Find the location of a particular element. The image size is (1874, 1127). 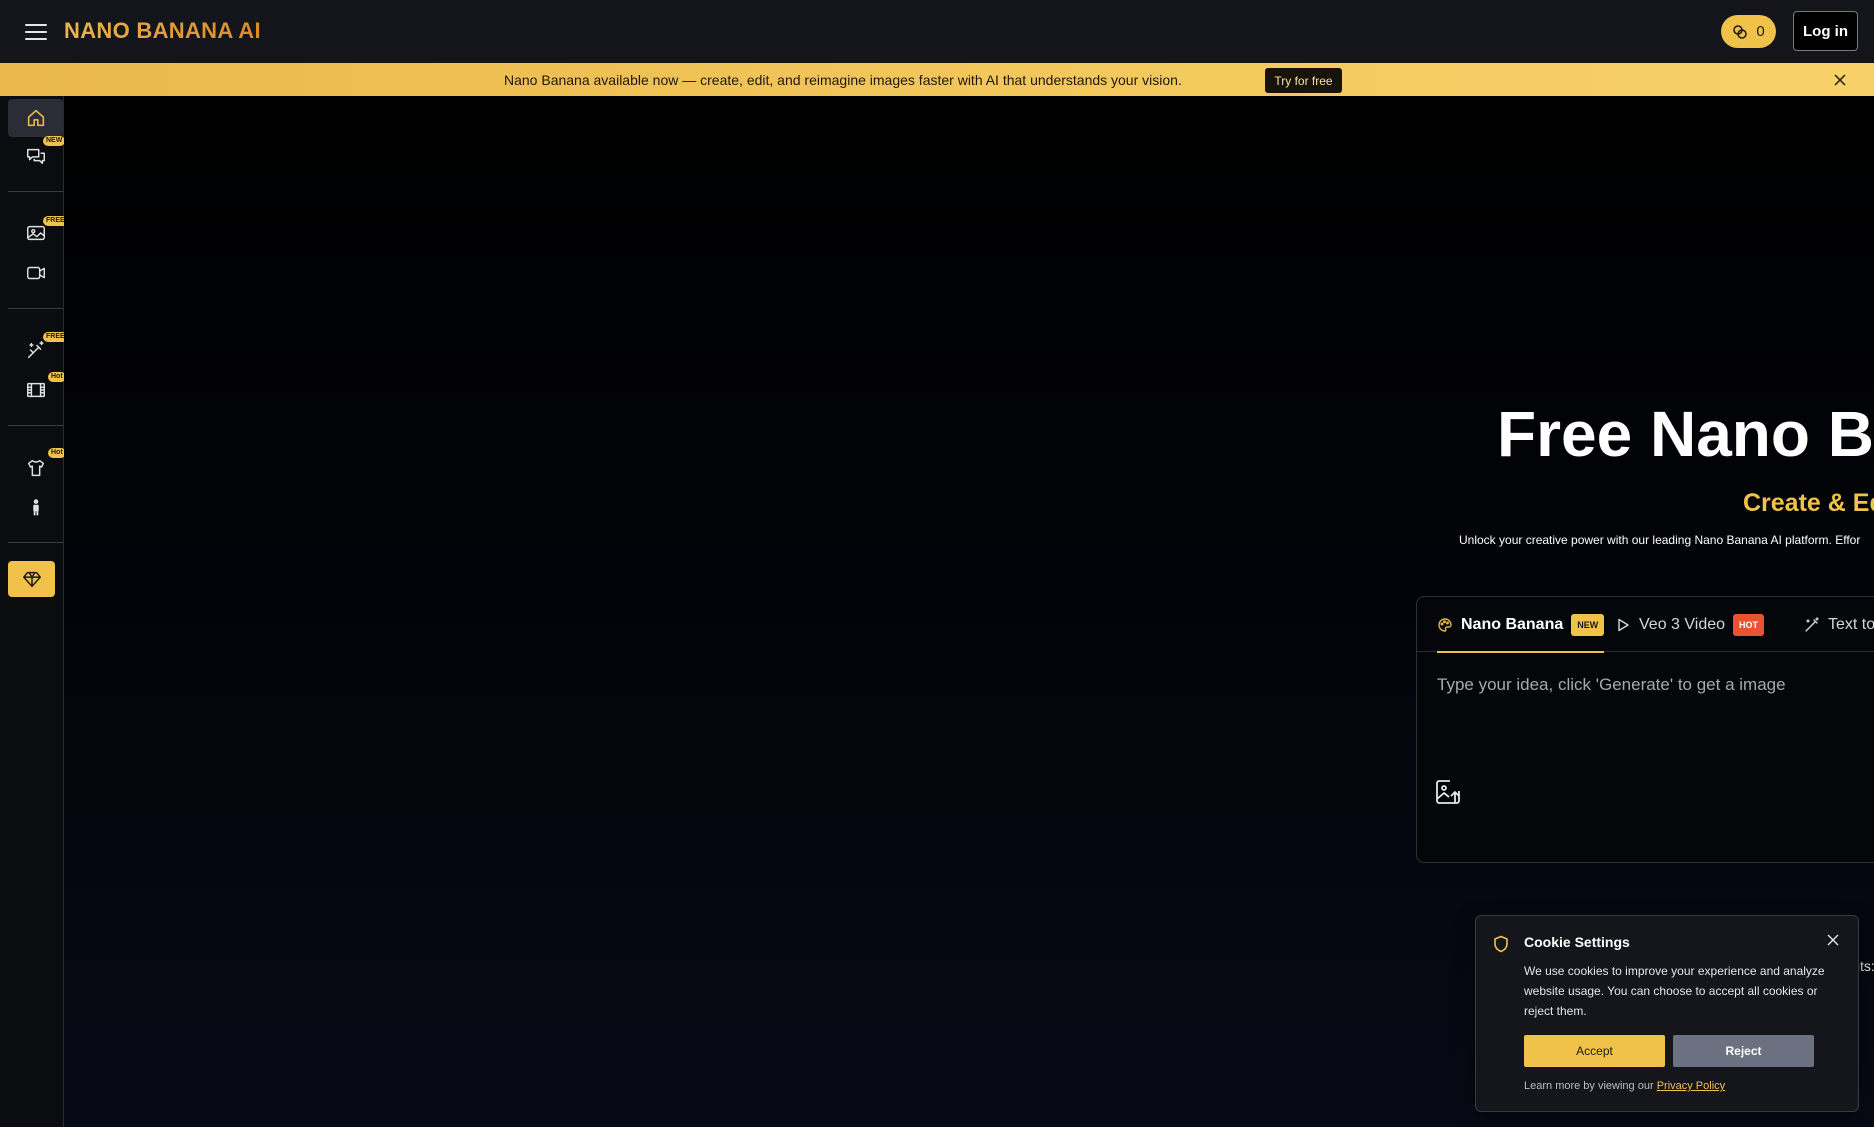

tab-veo-3-video: Veo 3 Video HOT is located at coordinates (1690, 624).